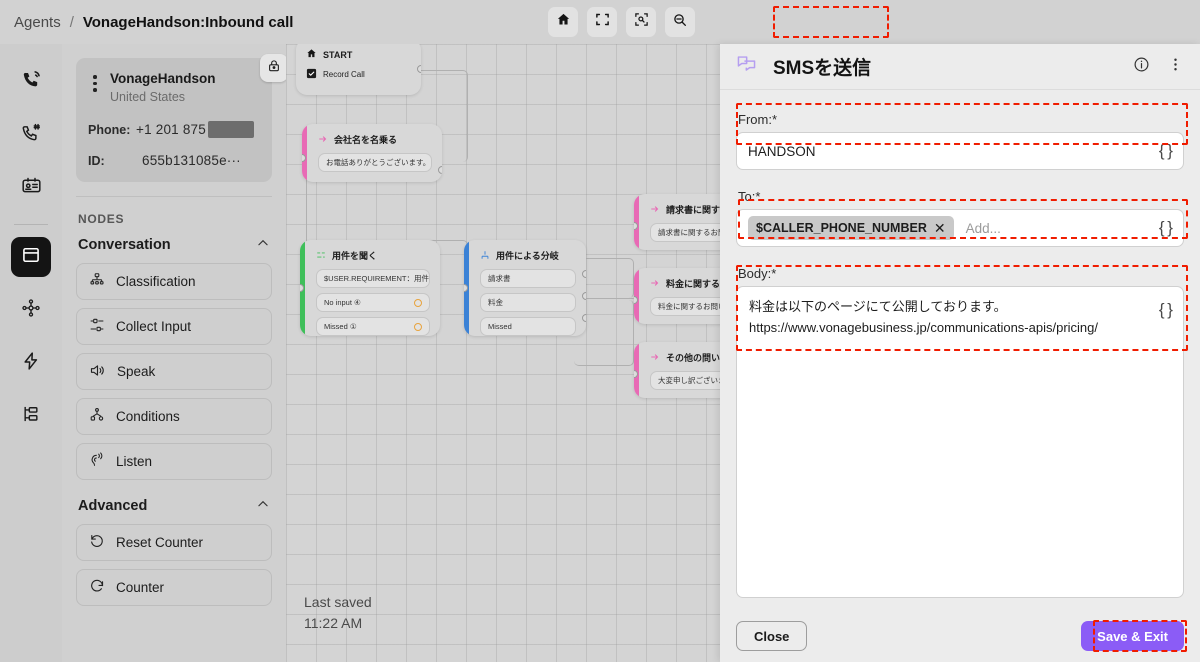 This screenshot has height=662, width=1200. Describe the element at coordinates (822, 68) in the screenshot. I see `panel-title: SMSを送信` at that location.